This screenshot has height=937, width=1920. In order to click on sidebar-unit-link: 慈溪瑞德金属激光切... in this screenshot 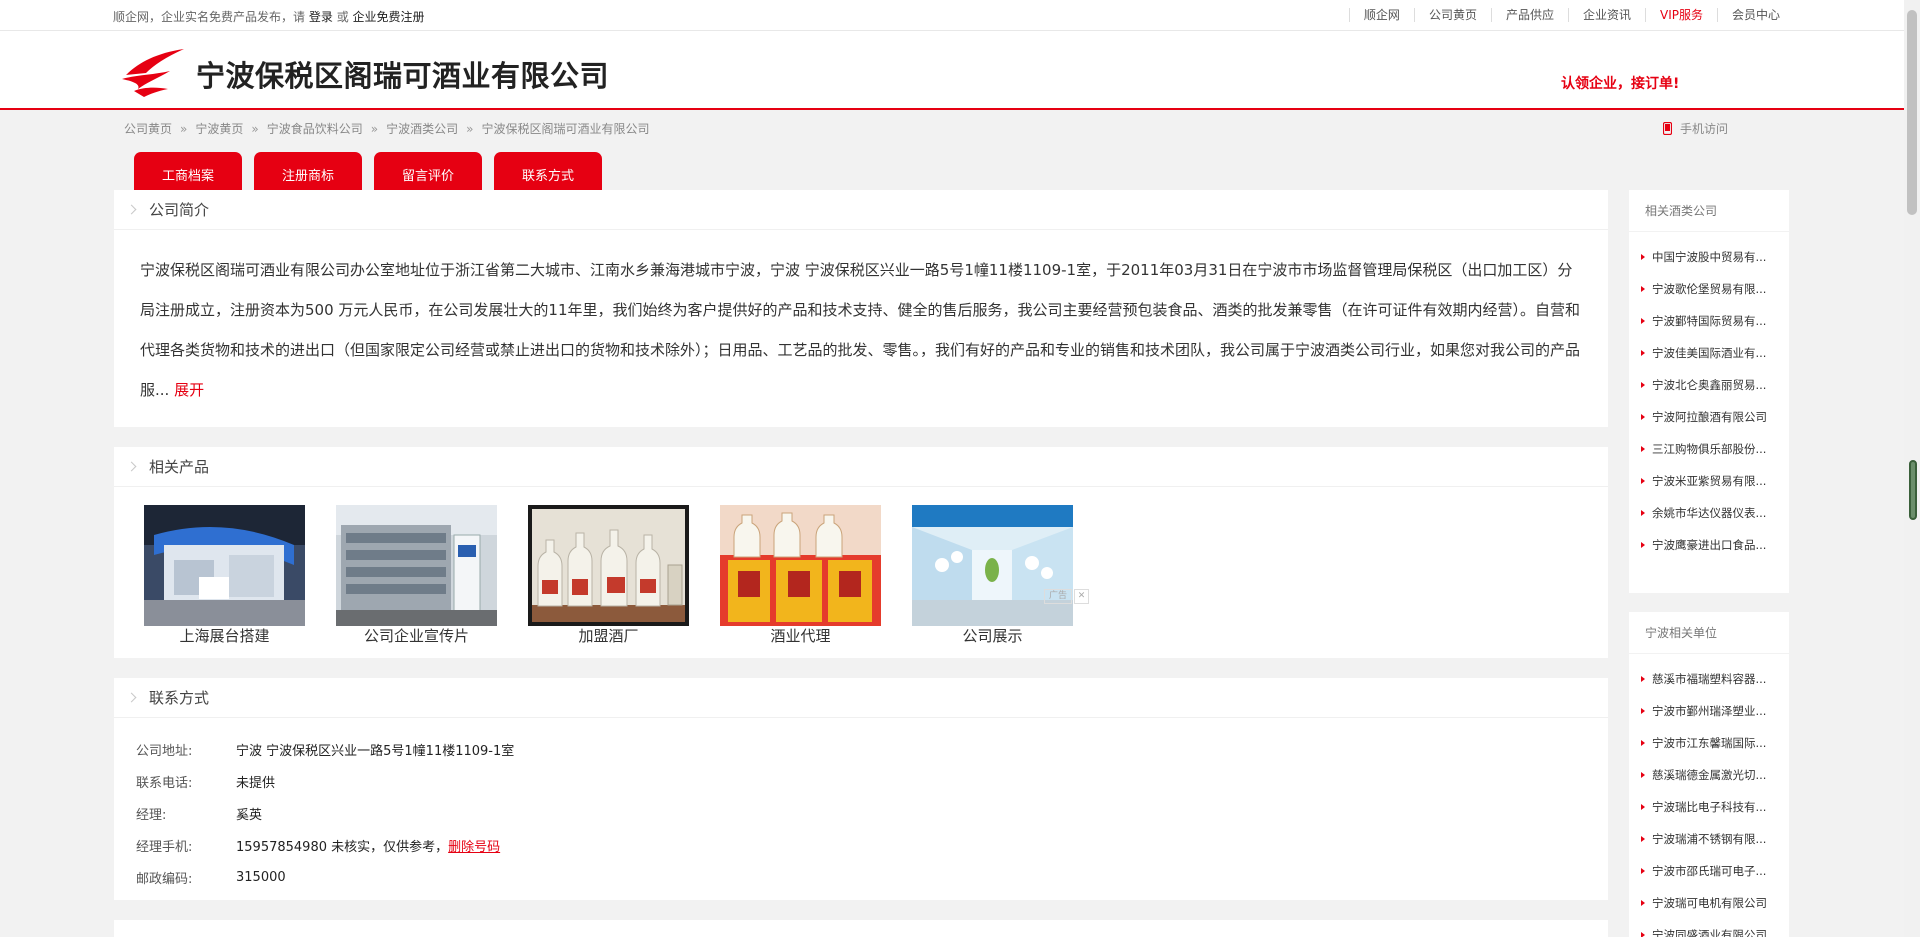, I will do `click(1709, 775)`.